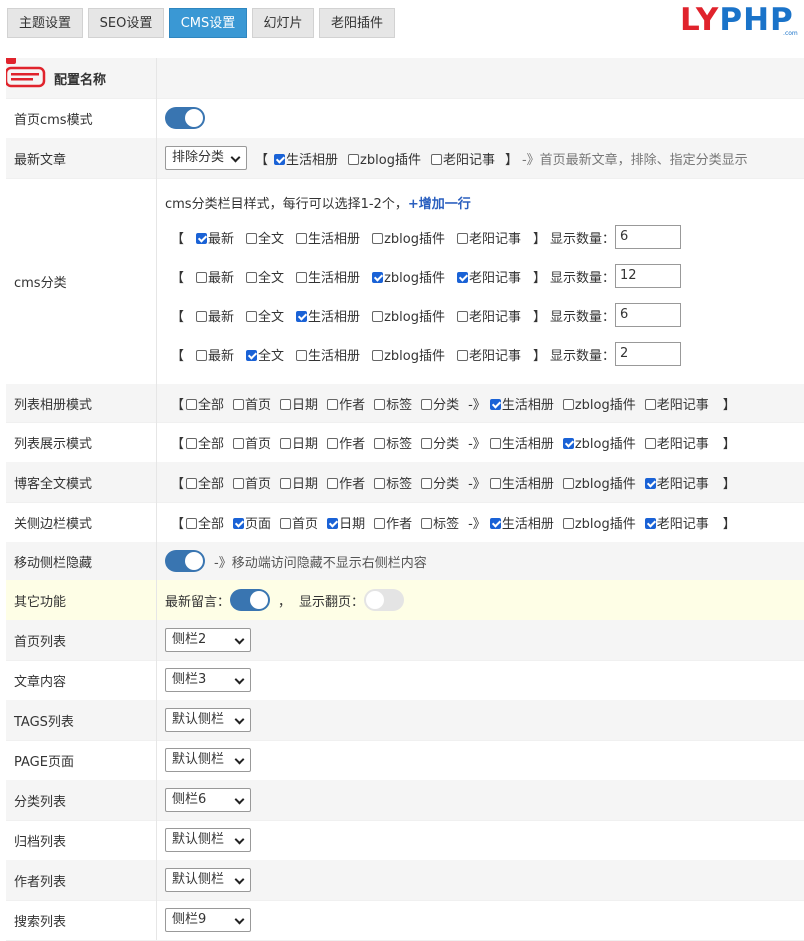  What do you see at coordinates (357, 23) in the screenshot?
I see `tab-plugins: 老阳插件` at bounding box center [357, 23].